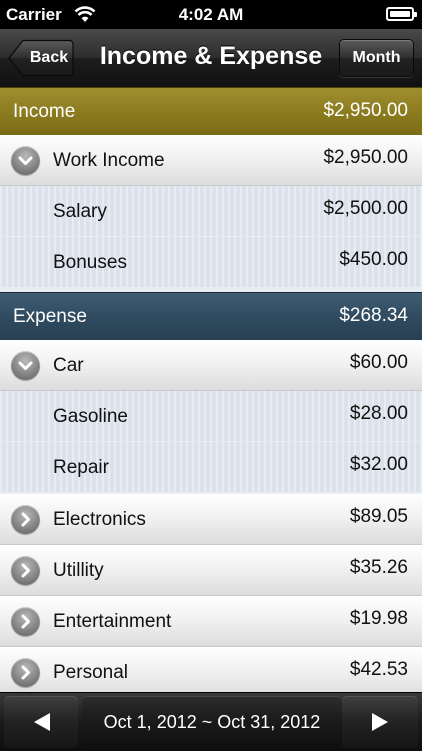  Describe the element at coordinates (378, 618) in the screenshot. I see `category-amount: $19.98` at that location.